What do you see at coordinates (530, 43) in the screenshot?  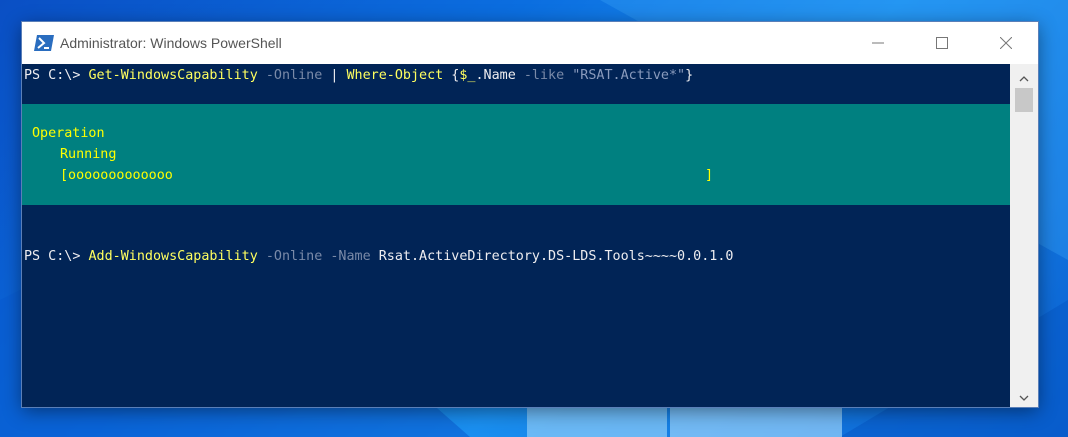 I see `title-bar: Administrator: Windows PowerShell` at bounding box center [530, 43].